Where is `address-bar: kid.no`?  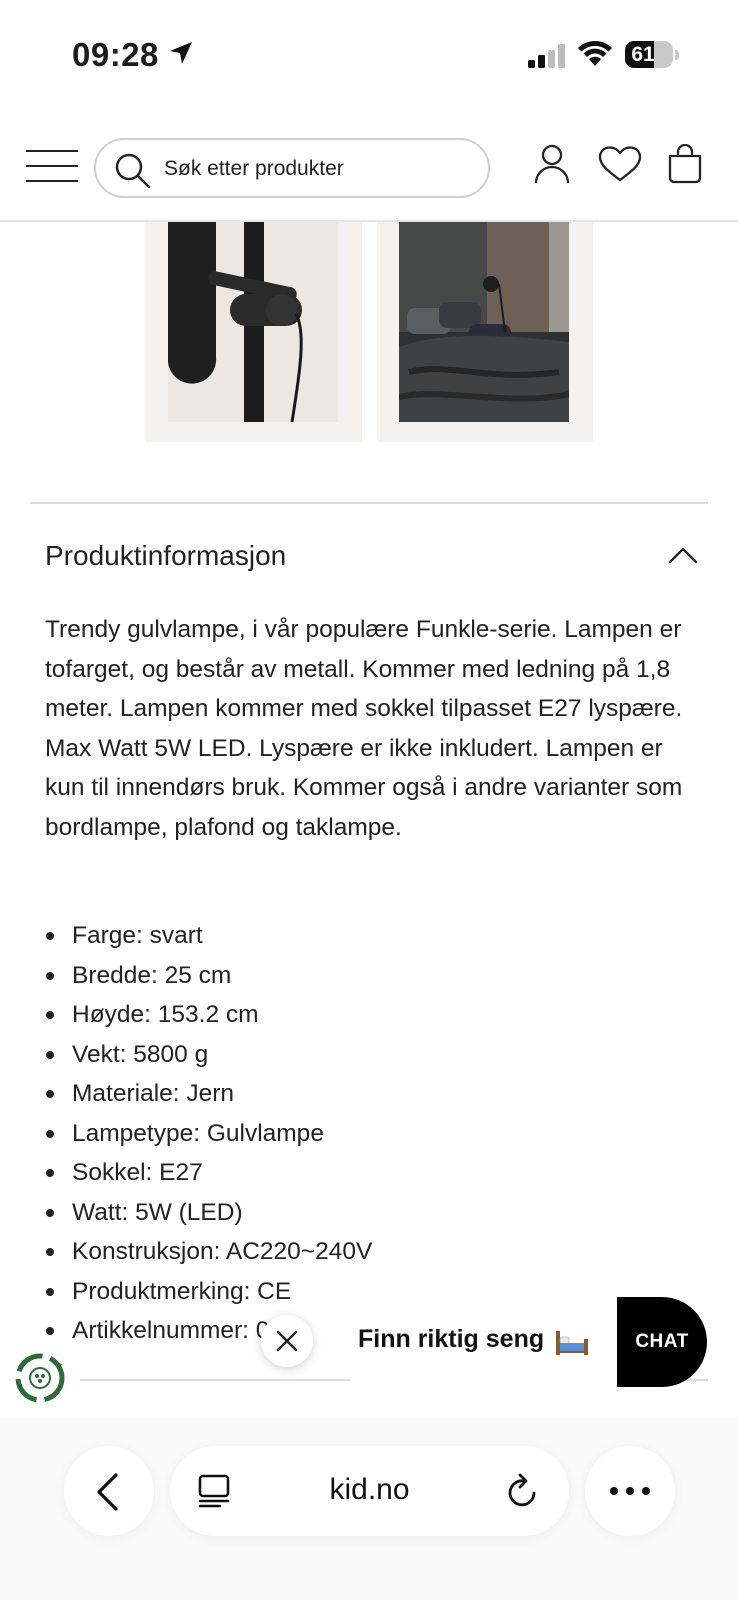
address-bar: kid.no is located at coordinates (369, 1491).